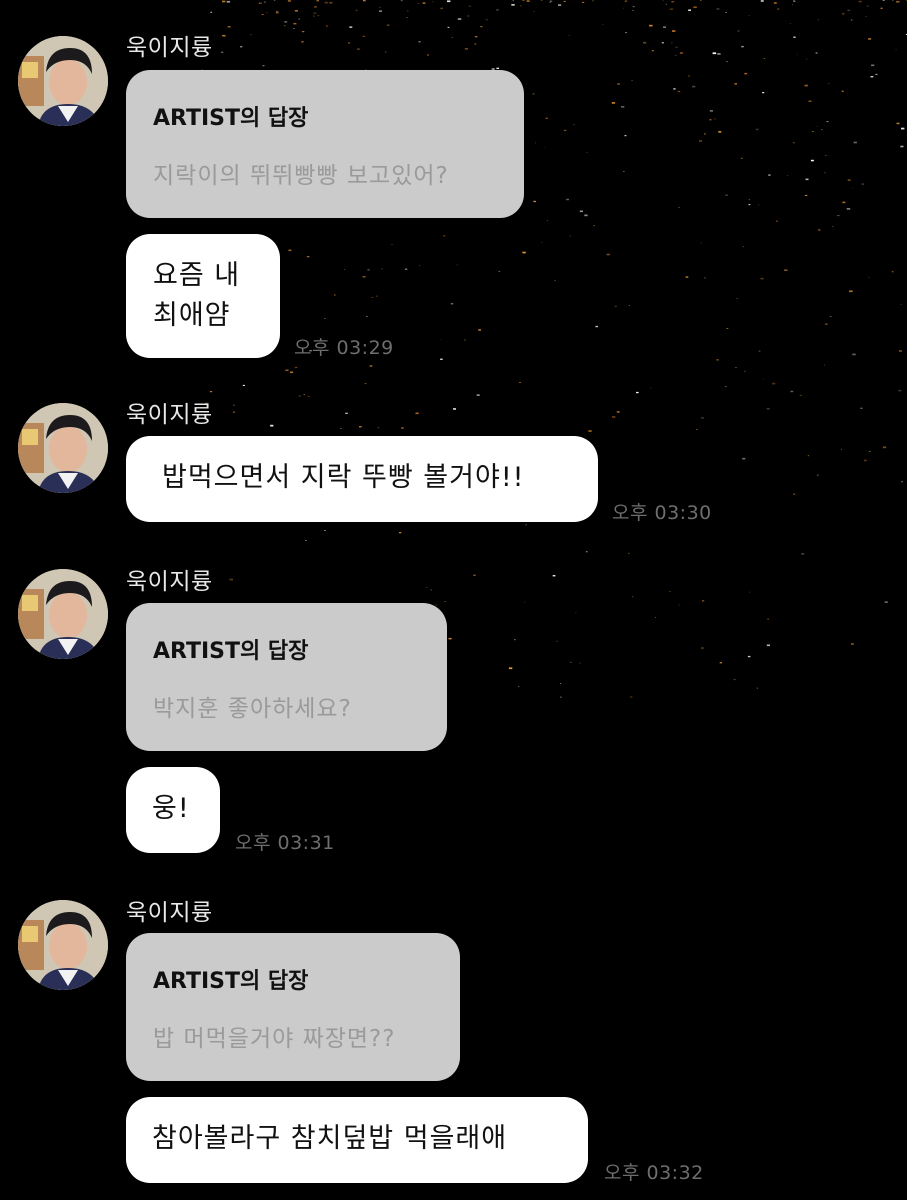  Describe the element at coordinates (362, 479) in the screenshot. I see `message-bubble: 밥먹으면서 지락 뚜빵 볼거야!!` at that location.